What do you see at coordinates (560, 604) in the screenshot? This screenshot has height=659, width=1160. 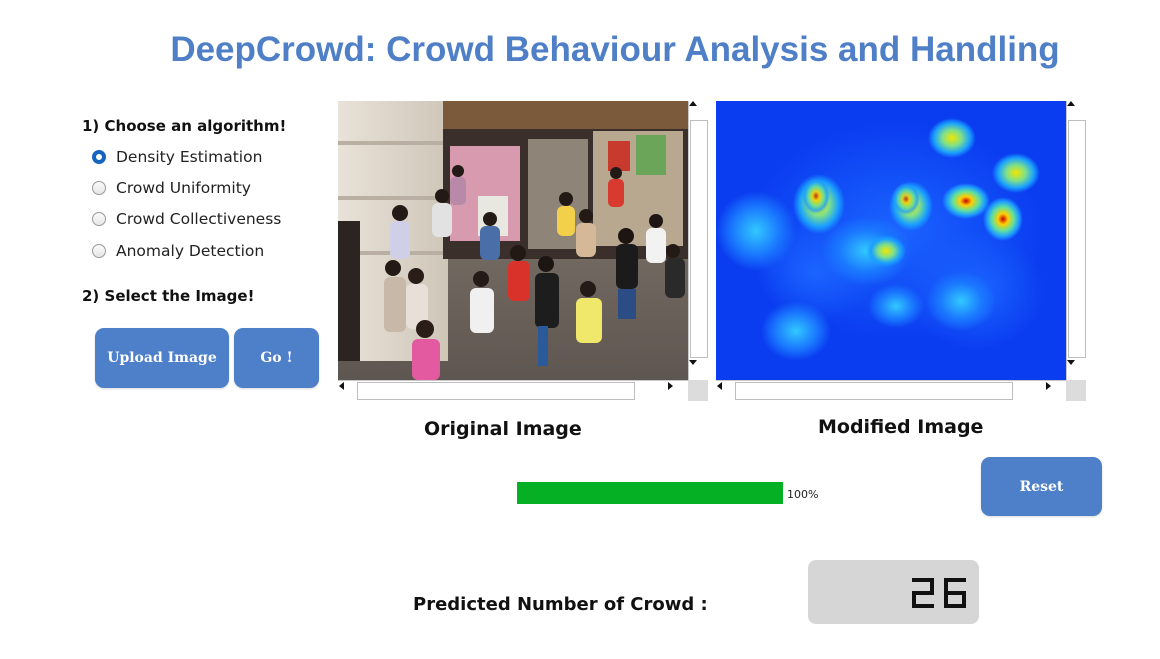 I see `predicted-crowd-label: Predicted Number of Crowd :` at bounding box center [560, 604].